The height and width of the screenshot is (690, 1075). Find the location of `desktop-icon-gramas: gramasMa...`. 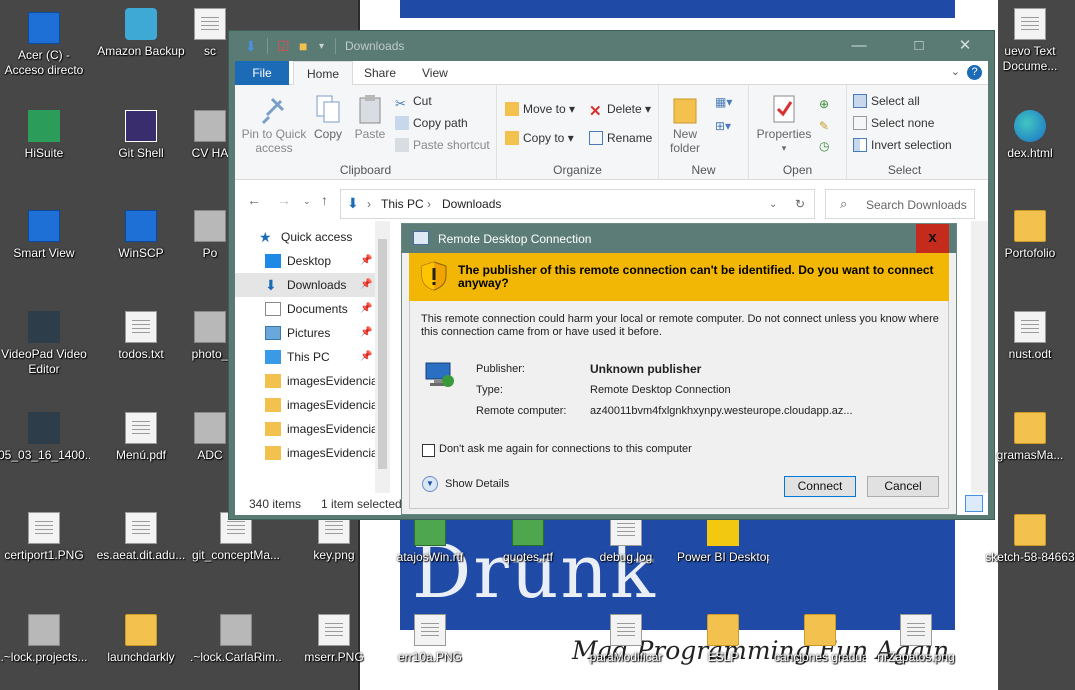

desktop-icon-gramas: gramasMa... is located at coordinates (1030, 437).